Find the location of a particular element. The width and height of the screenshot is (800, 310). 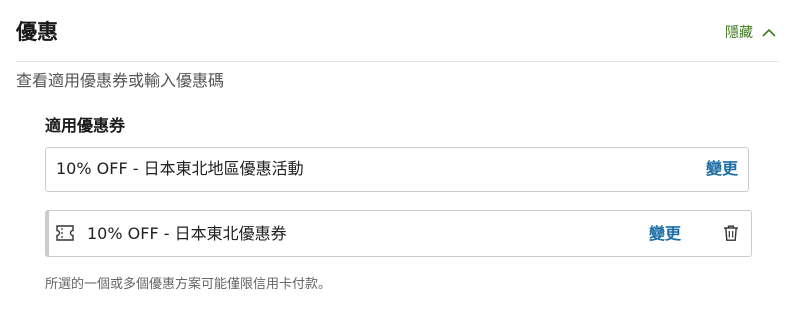

payment-footnote: 所選的一個或多個優惠方案可能僅限信用卡付款。 is located at coordinates (188, 284).